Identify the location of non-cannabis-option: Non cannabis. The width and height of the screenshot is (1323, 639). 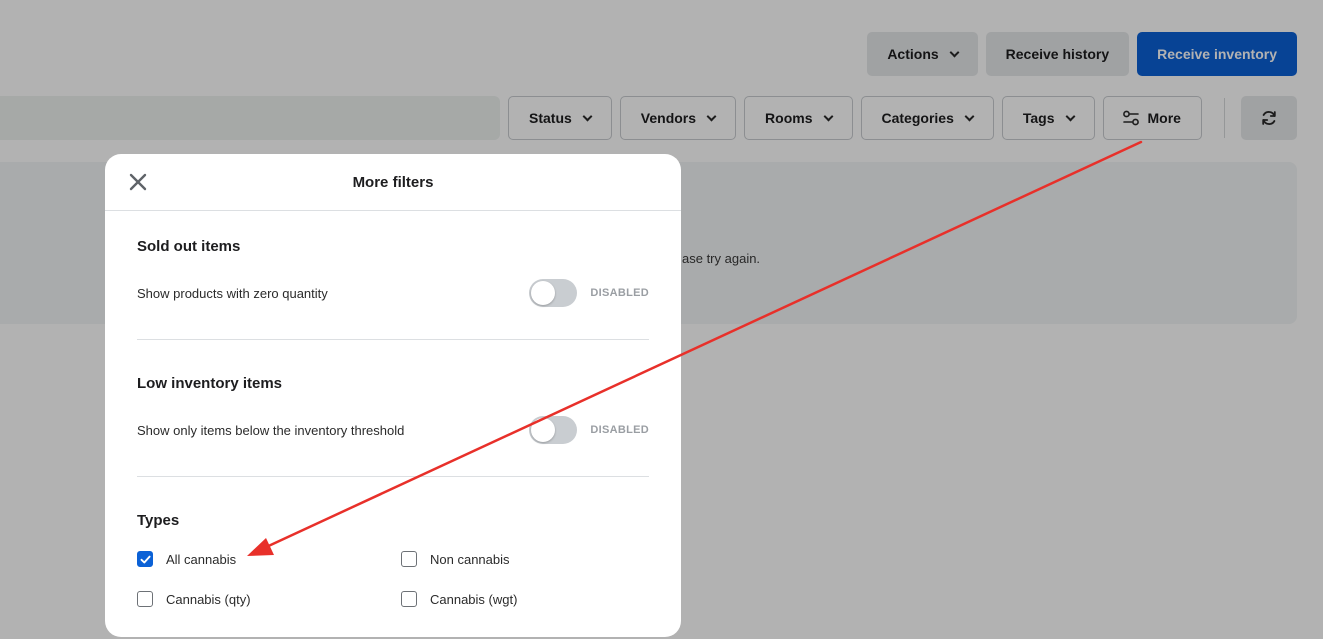
(455, 559).